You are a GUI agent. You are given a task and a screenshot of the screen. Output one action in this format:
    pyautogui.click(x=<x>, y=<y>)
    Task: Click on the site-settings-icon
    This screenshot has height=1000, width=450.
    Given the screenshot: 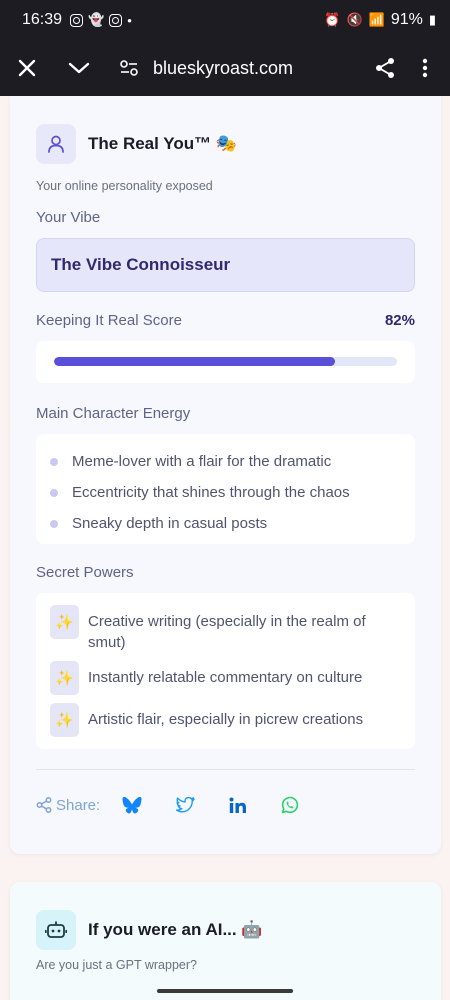 What is the action you would take?
    pyautogui.click(x=129, y=68)
    